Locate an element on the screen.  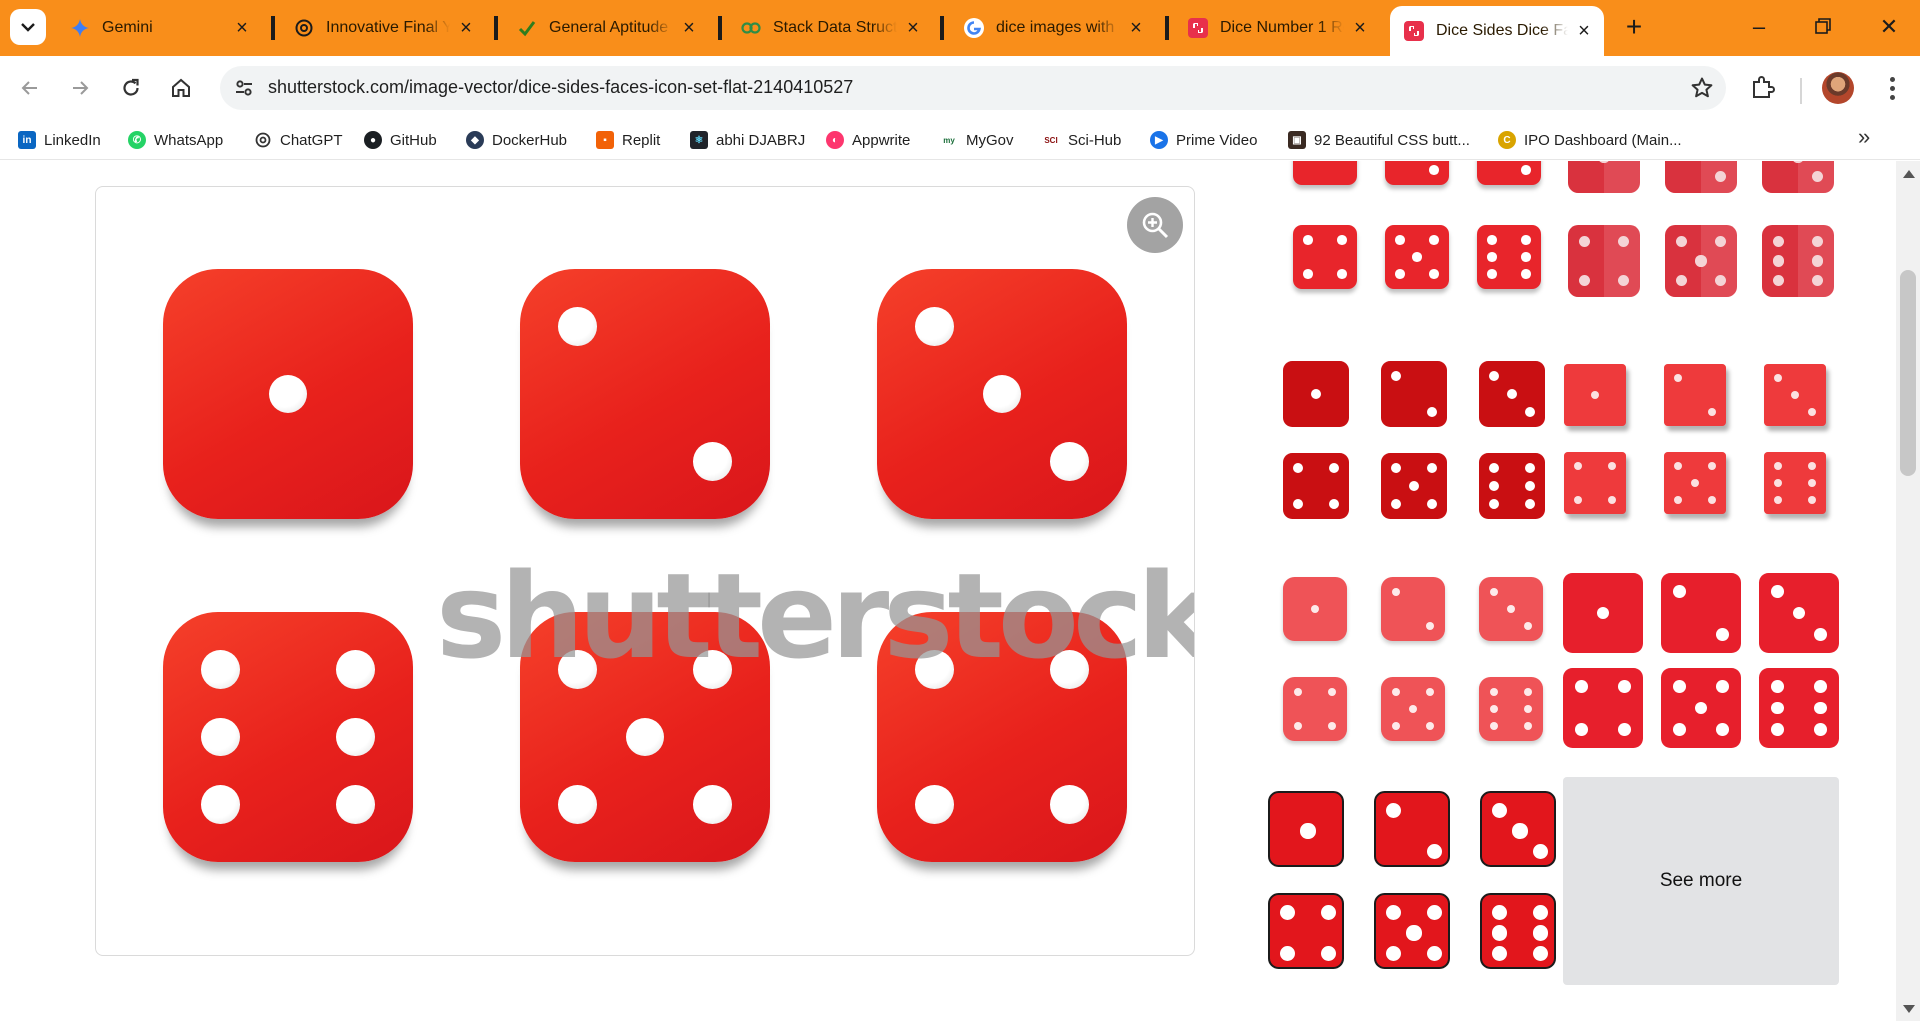
bookmark-whatsapp: ✆ WhatsApp is located at coordinates (175, 140).